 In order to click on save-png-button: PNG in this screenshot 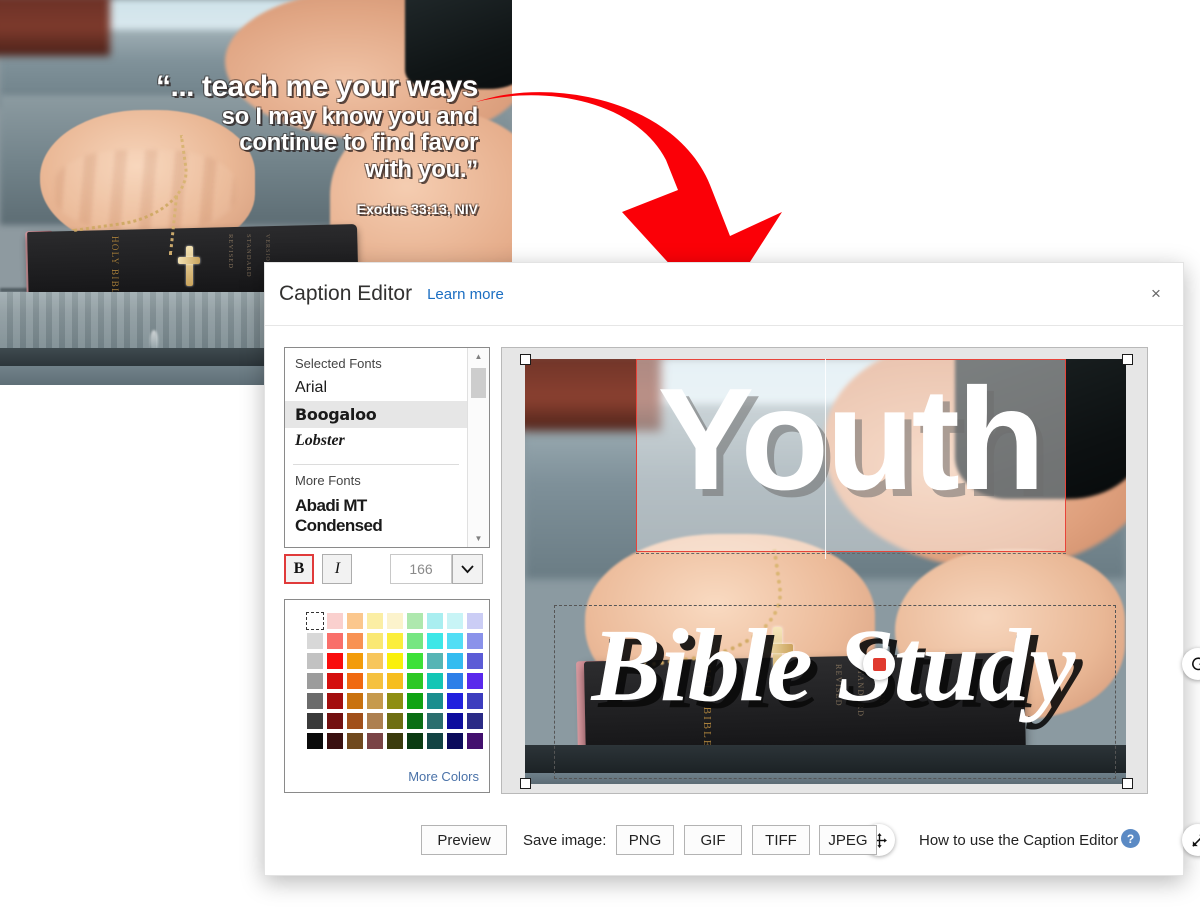, I will do `click(645, 840)`.